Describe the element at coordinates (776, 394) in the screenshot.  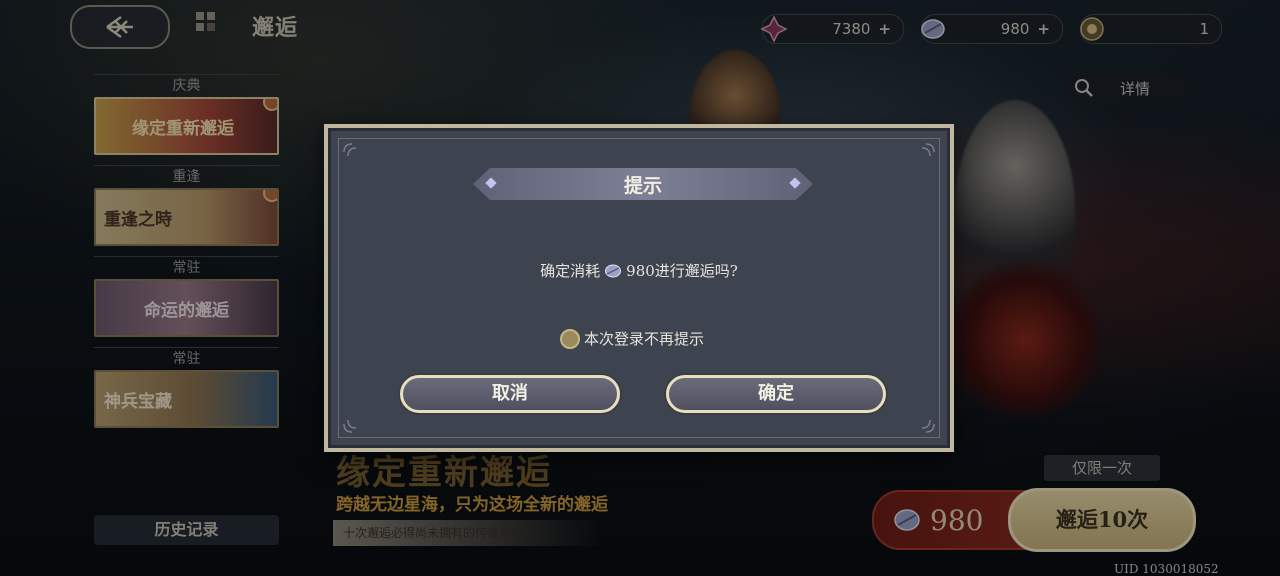
I see `confirm-button: 确定` at that location.